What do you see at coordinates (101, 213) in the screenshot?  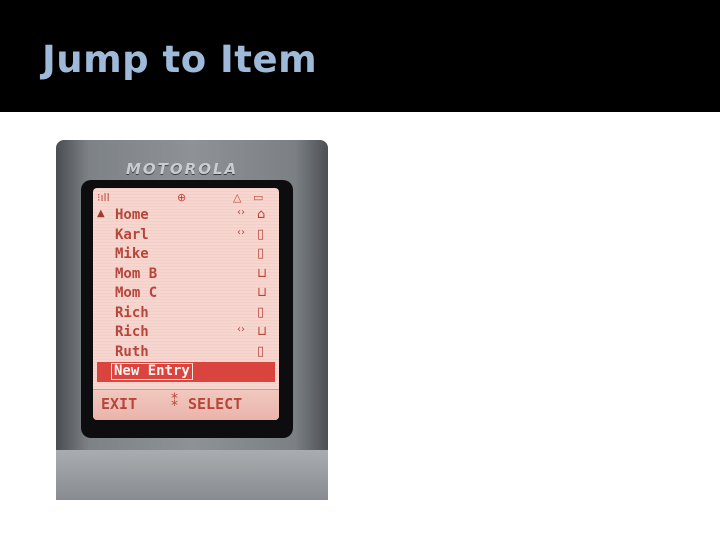 I see `scroll-up-arrow-icon: ▲` at bounding box center [101, 213].